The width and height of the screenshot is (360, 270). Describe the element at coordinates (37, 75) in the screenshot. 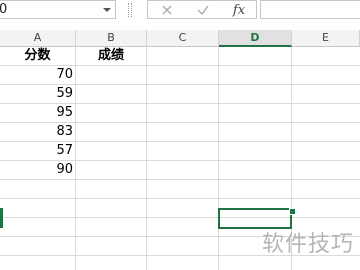

I see `cell-a2: 70` at that location.